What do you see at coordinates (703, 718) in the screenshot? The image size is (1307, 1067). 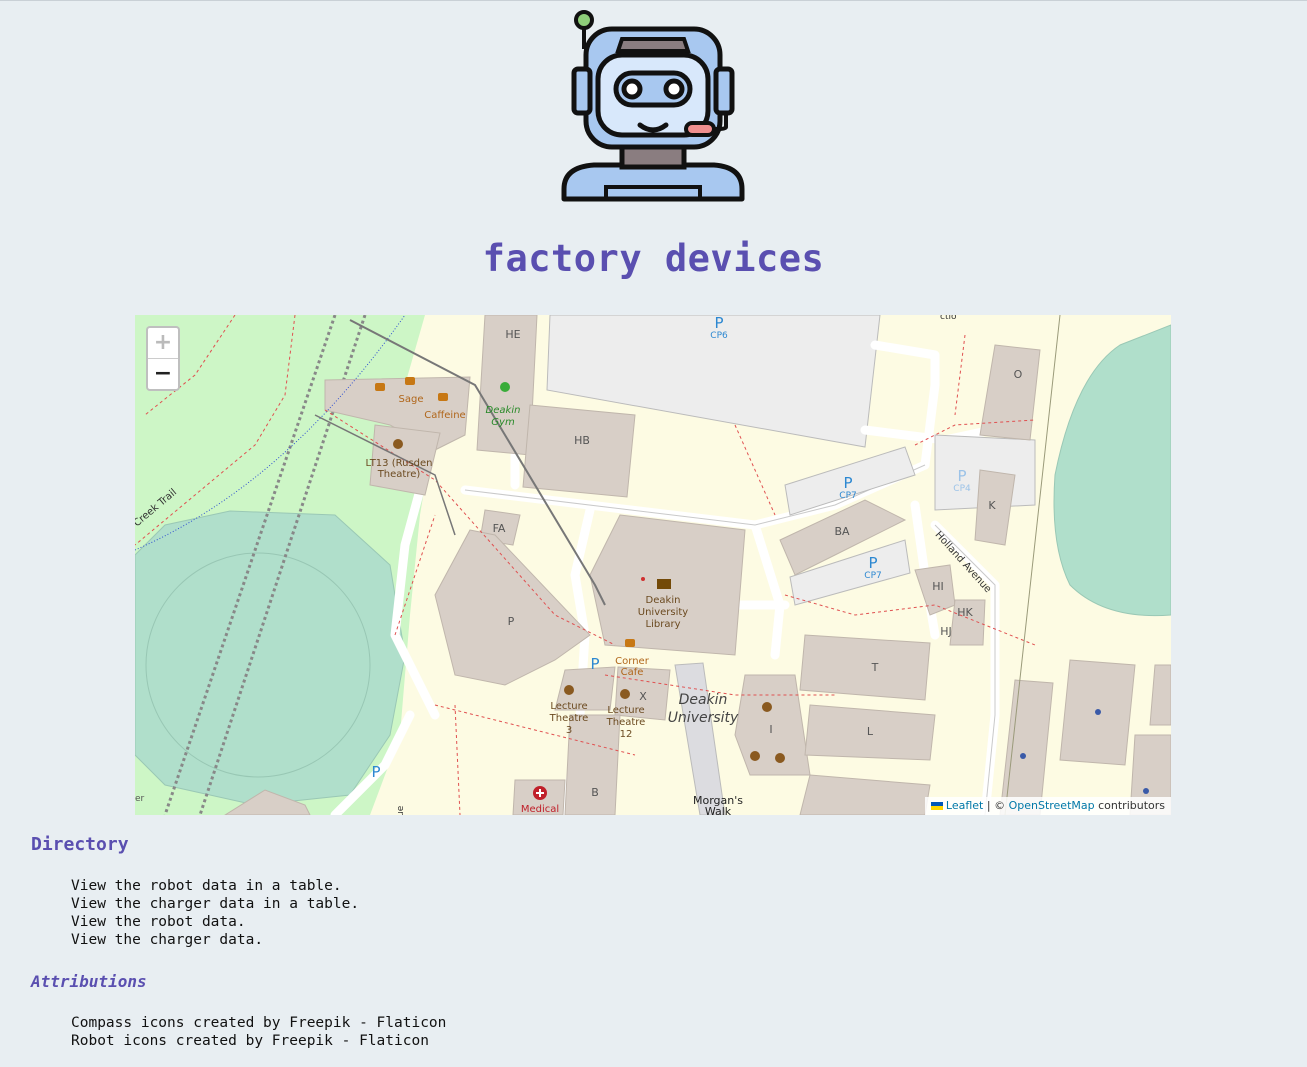 I see `map-label-deakin-2: University` at bounding box center [703, 718].